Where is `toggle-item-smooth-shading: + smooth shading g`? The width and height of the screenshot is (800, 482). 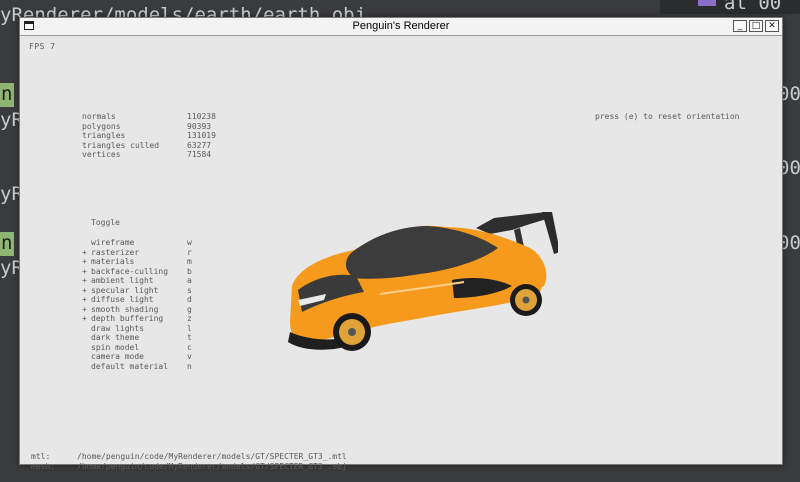
toggle-item-smooth-shading: + smooth shading g is located at coordinates (137, 310).